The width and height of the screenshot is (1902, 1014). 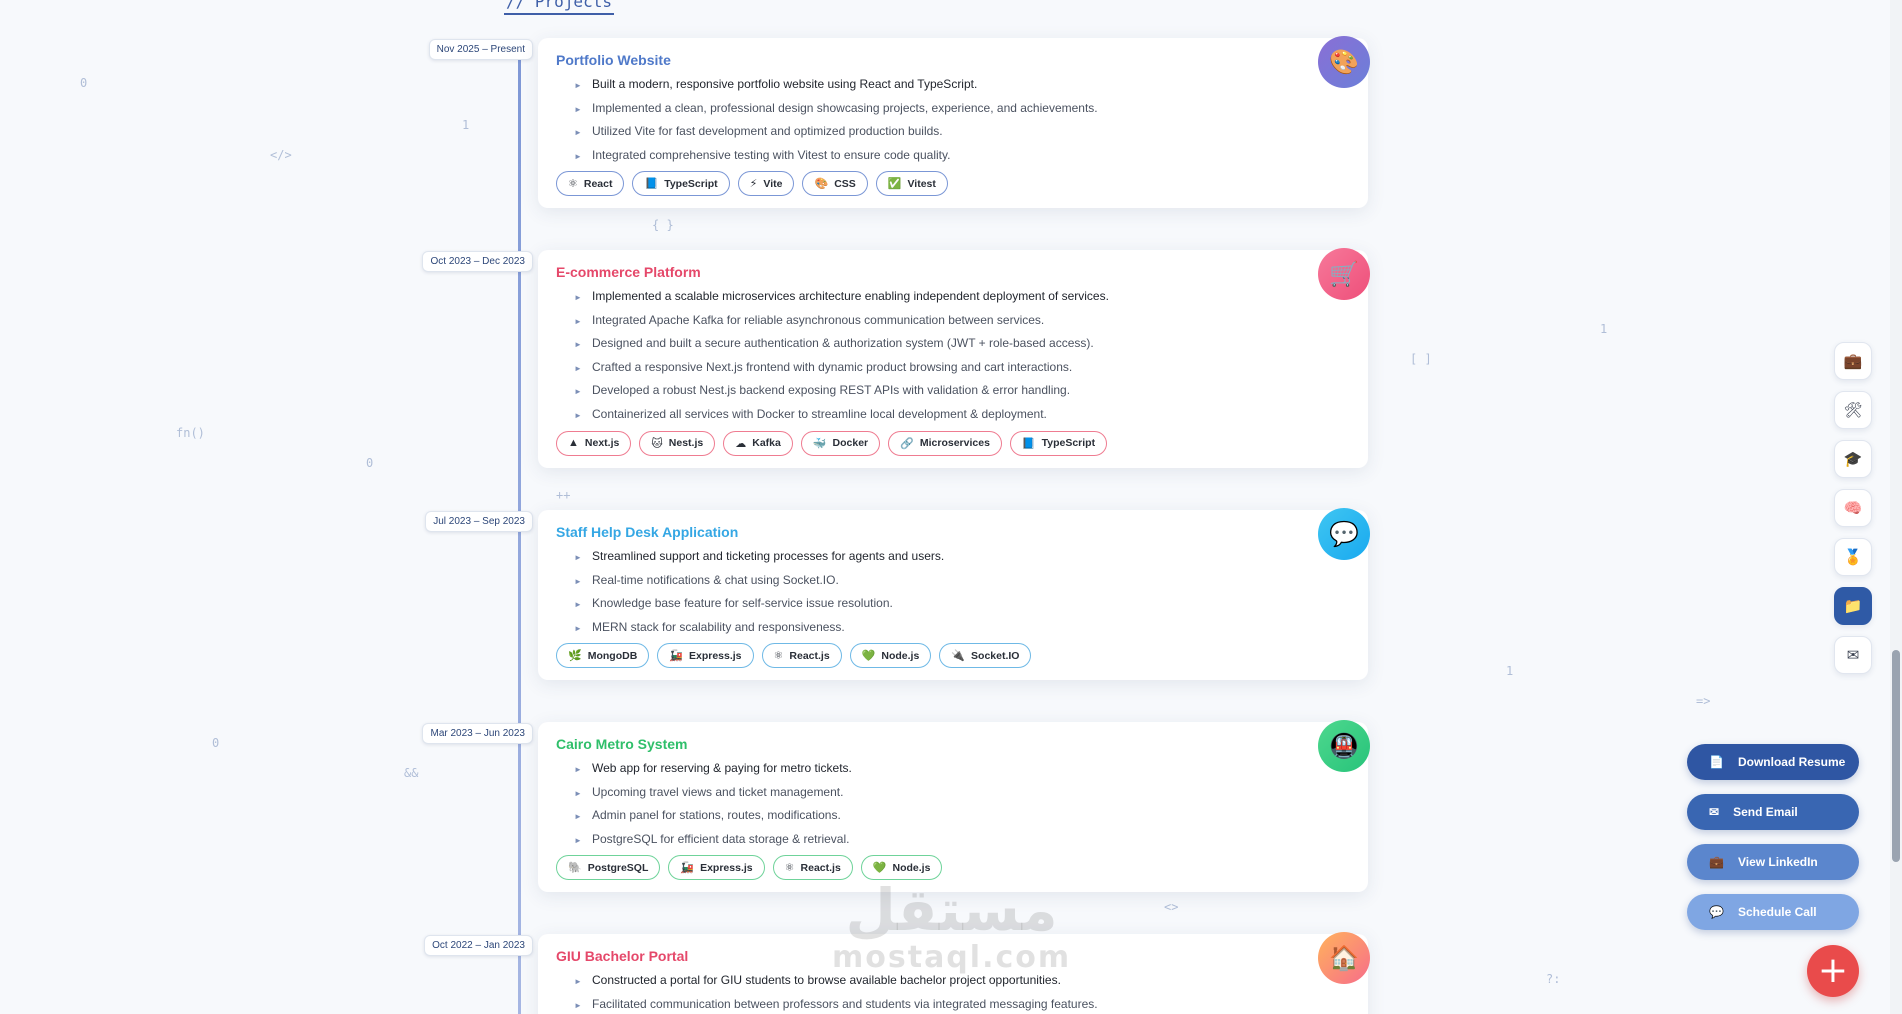 I want to click on tech-tag: 🔗 Microservices, so click(x=945, y=443).